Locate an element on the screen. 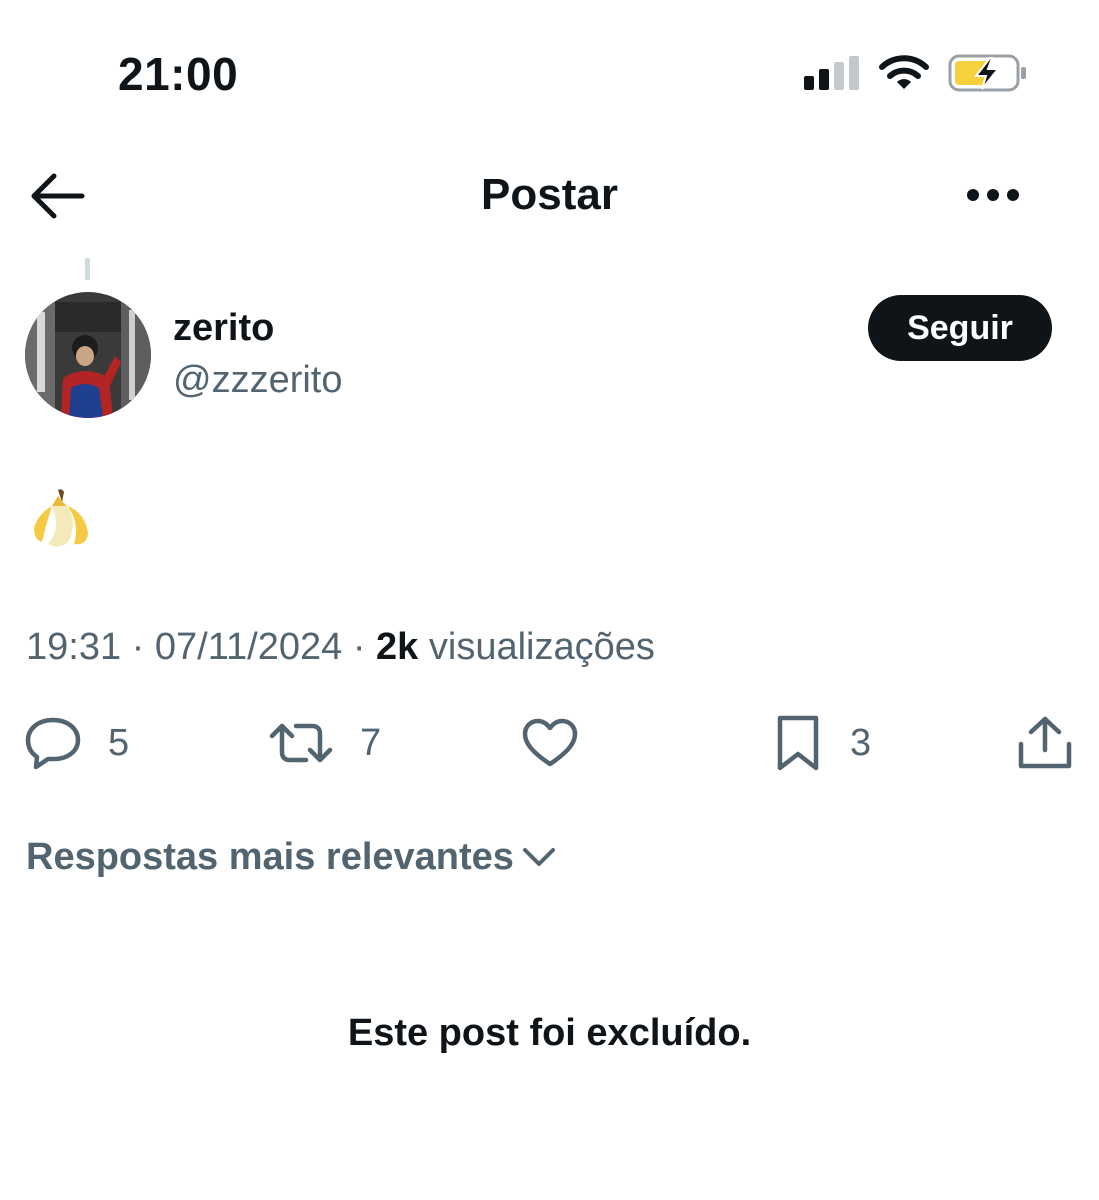 This screenshot has width=1099, height=1200. share-icon is located at coordinates (1045, 742).